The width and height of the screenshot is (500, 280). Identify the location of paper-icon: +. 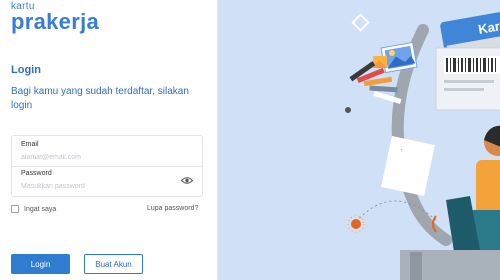
(408, 166).